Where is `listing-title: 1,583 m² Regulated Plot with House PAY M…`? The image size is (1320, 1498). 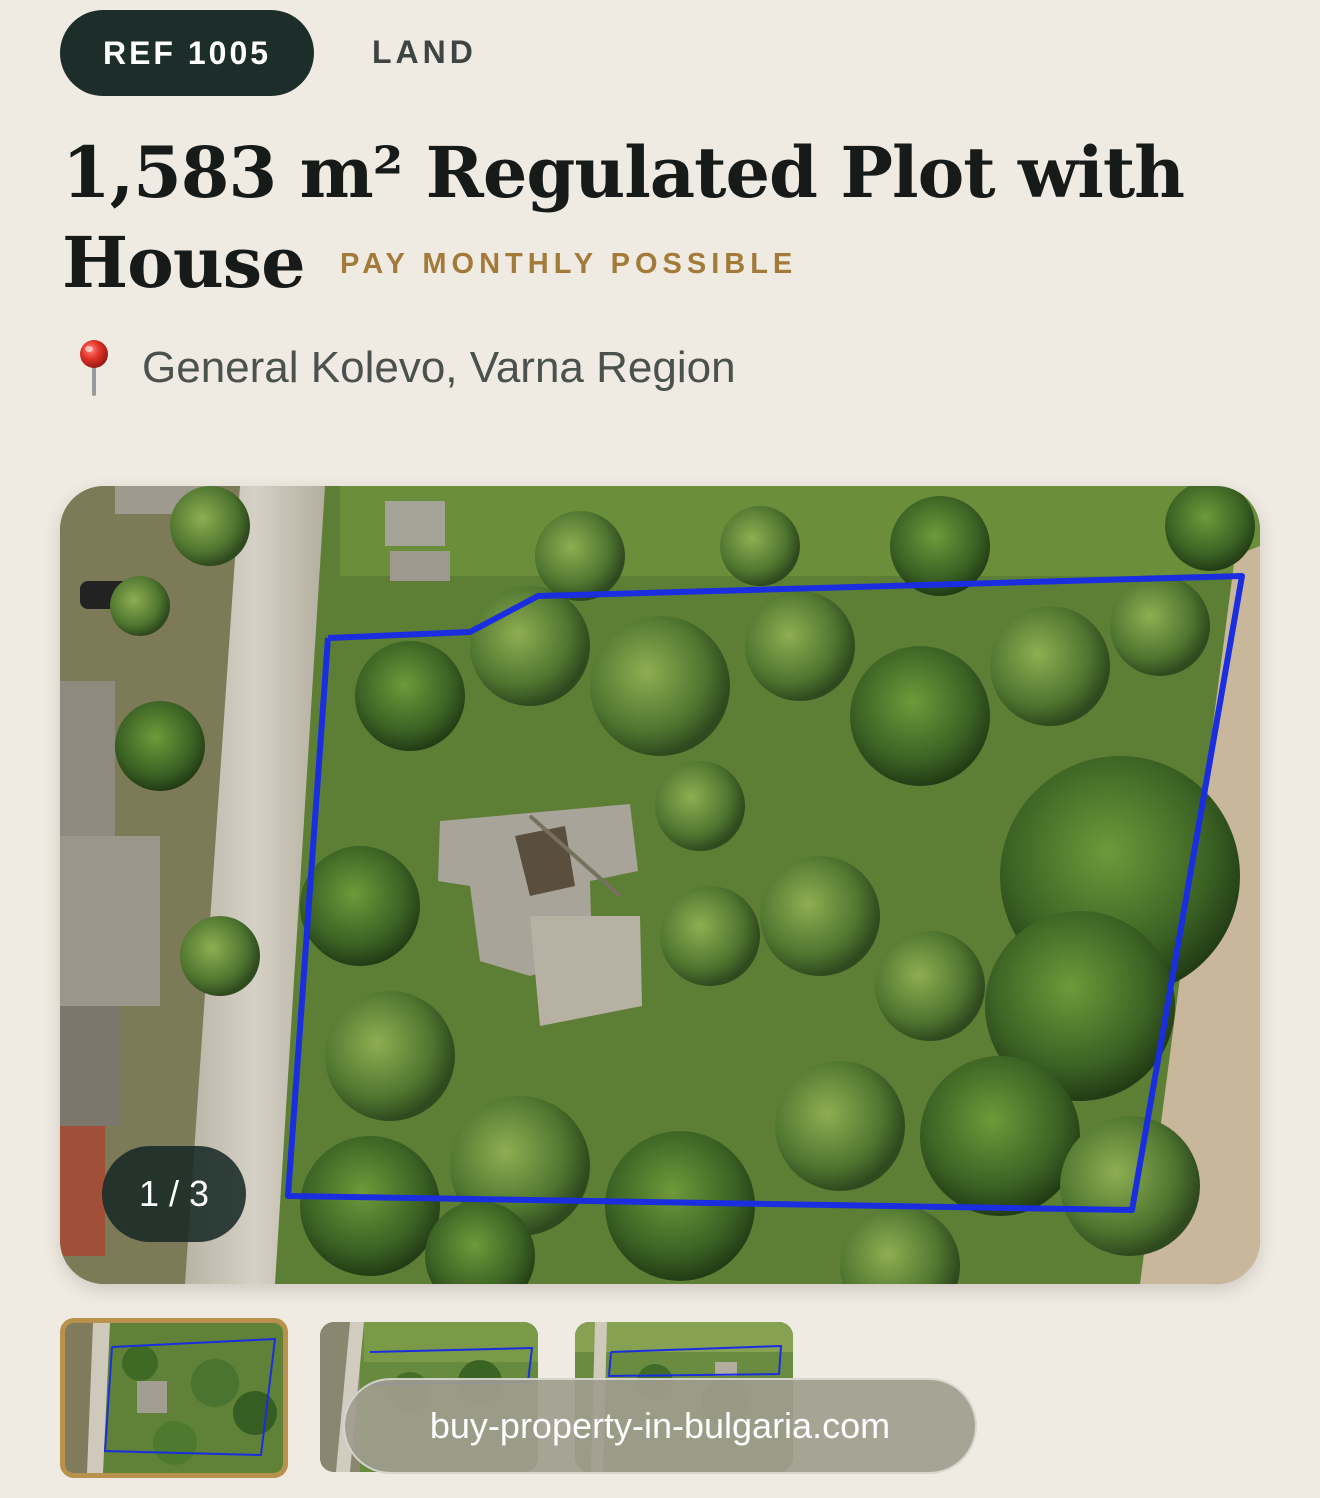
listing-title: 1,583 m² Regulated Plot with House PAY M… is located at coordinates (662, 218).